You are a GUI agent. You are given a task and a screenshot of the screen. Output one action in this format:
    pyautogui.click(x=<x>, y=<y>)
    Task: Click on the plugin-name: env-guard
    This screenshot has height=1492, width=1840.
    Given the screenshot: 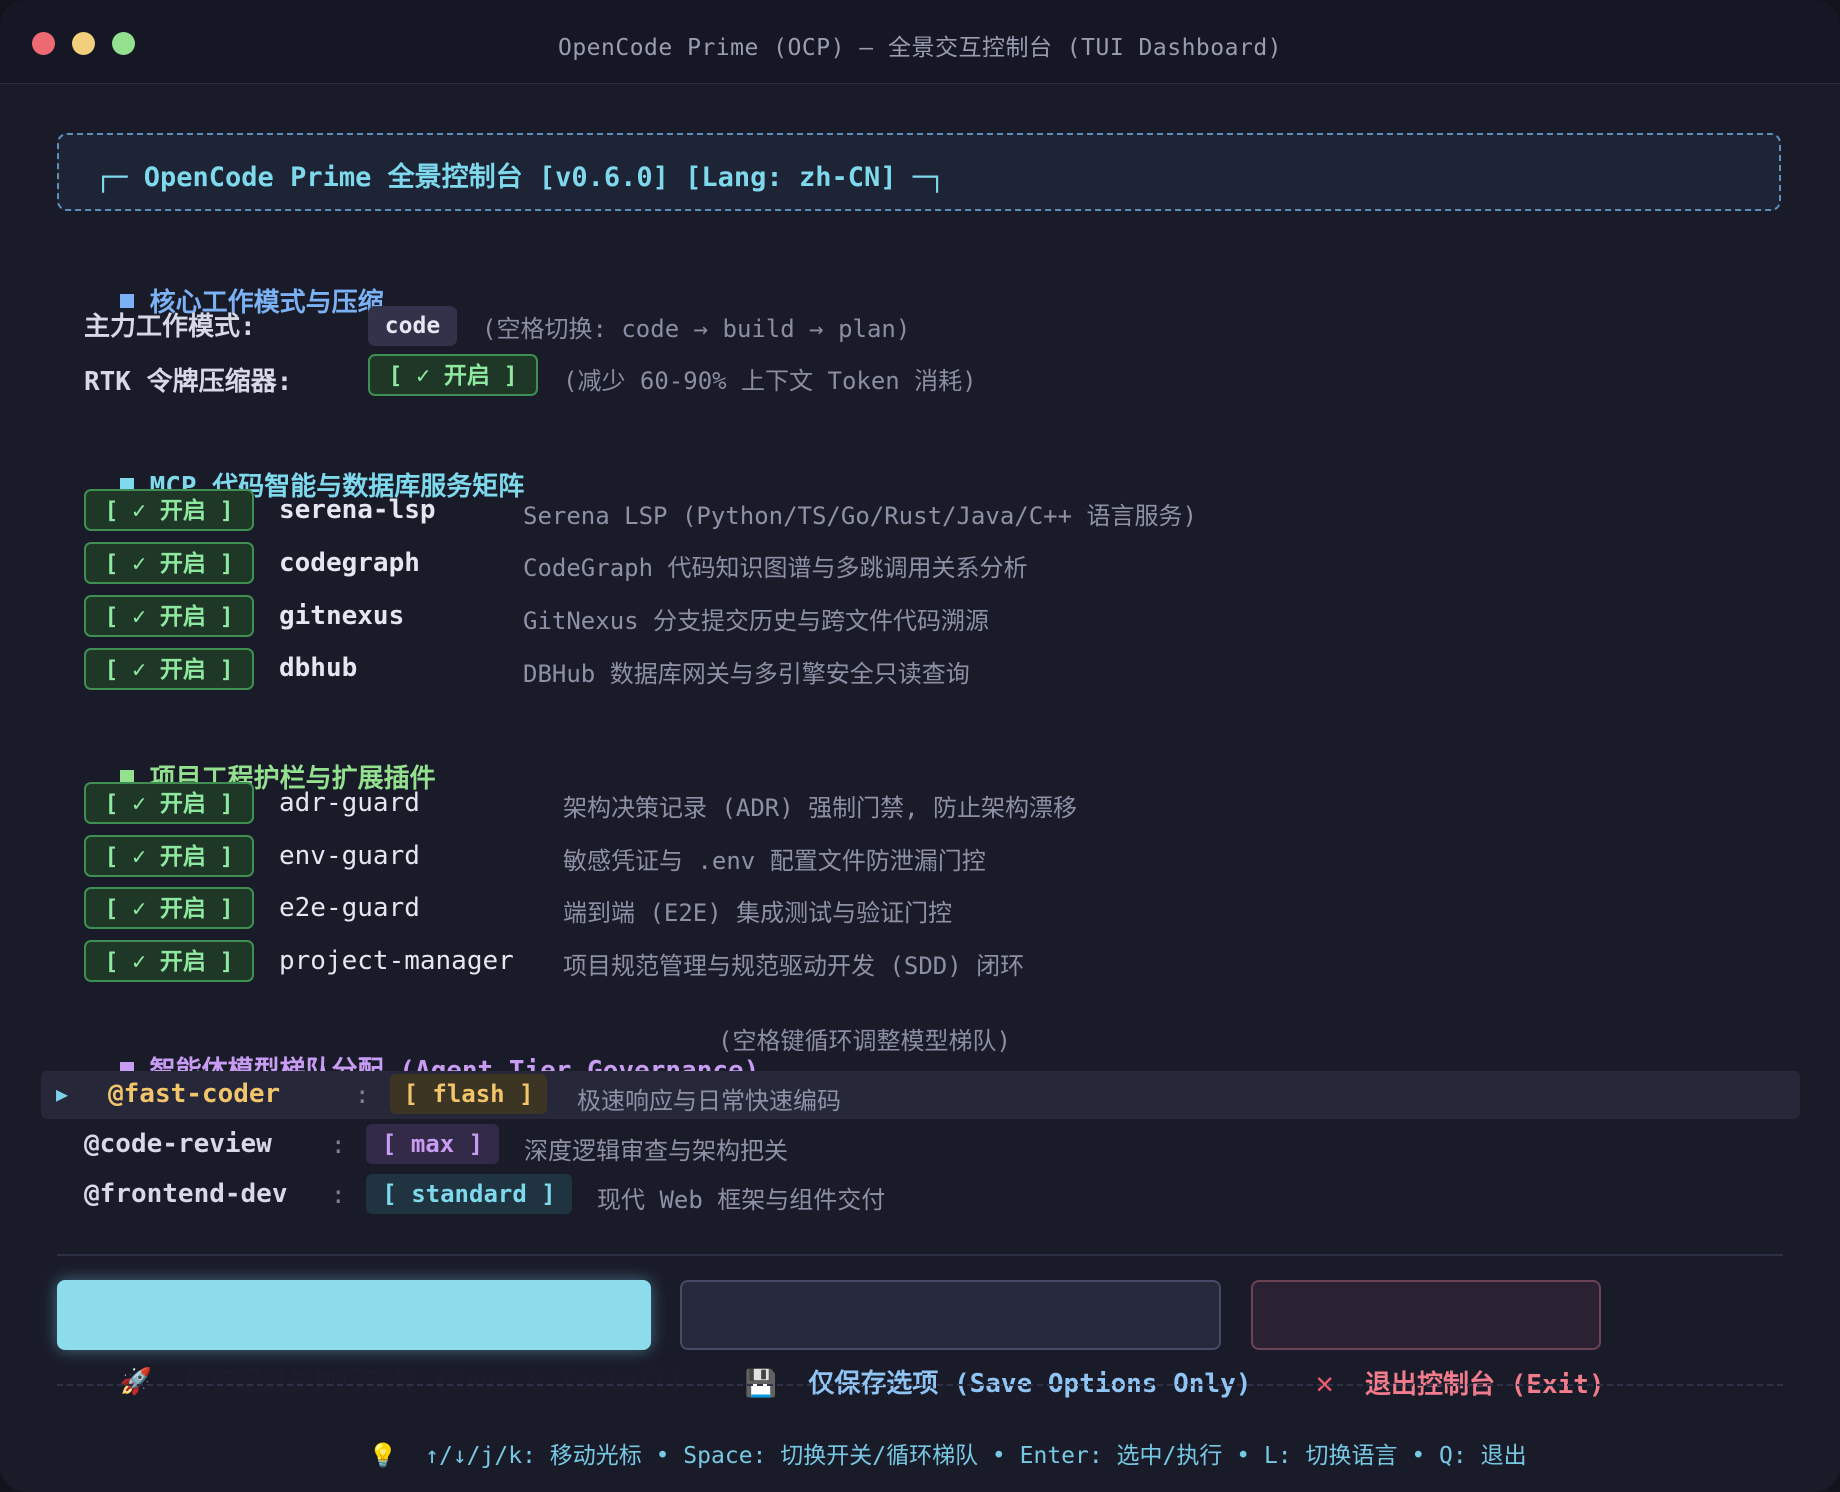 What is the action you would take?
    pyautogui.click(x=349, y=856)
    